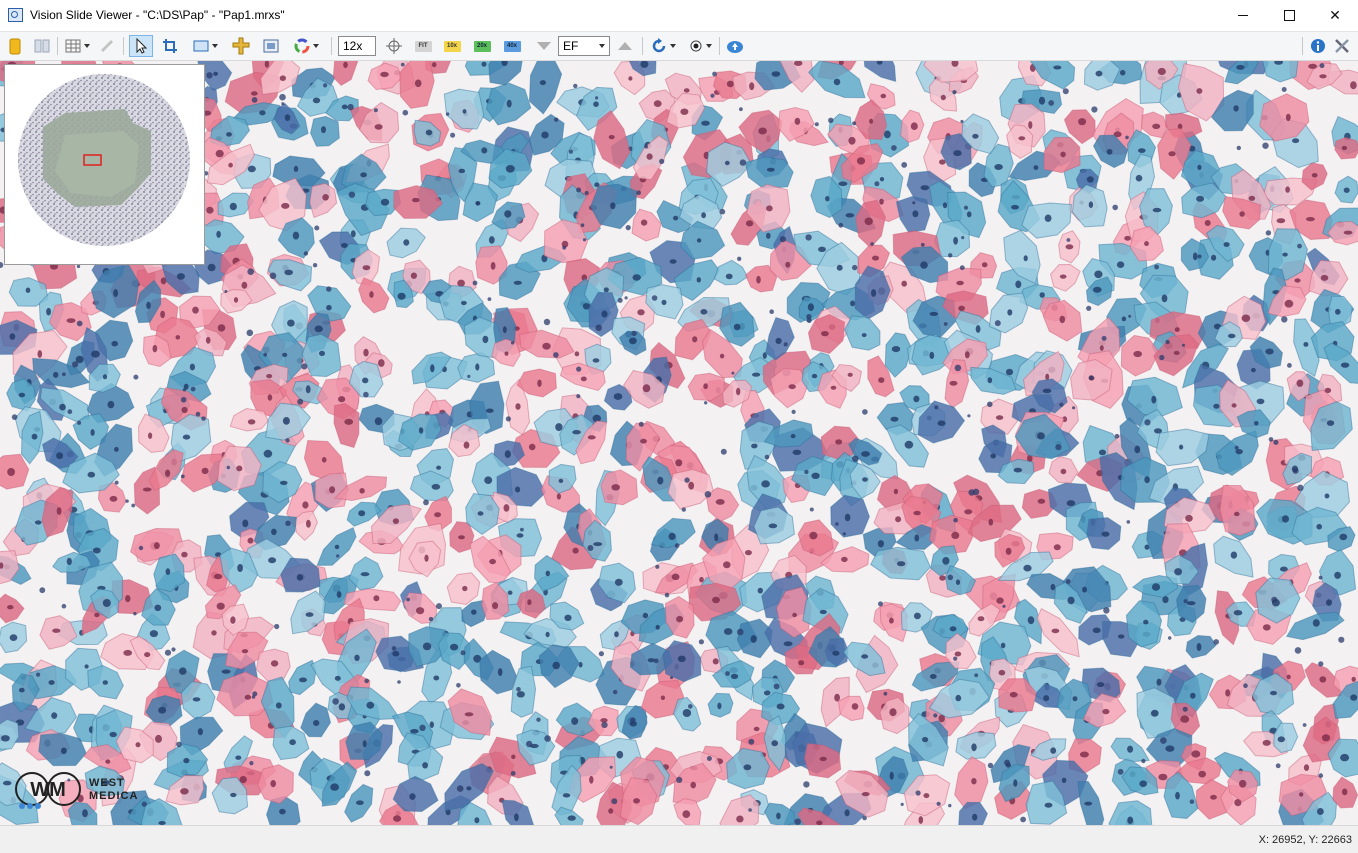 This screenshot has height=853, width=1358. Describe the element at coordinates (107, 46) in the screenshot. I see `measure-button` at that location.